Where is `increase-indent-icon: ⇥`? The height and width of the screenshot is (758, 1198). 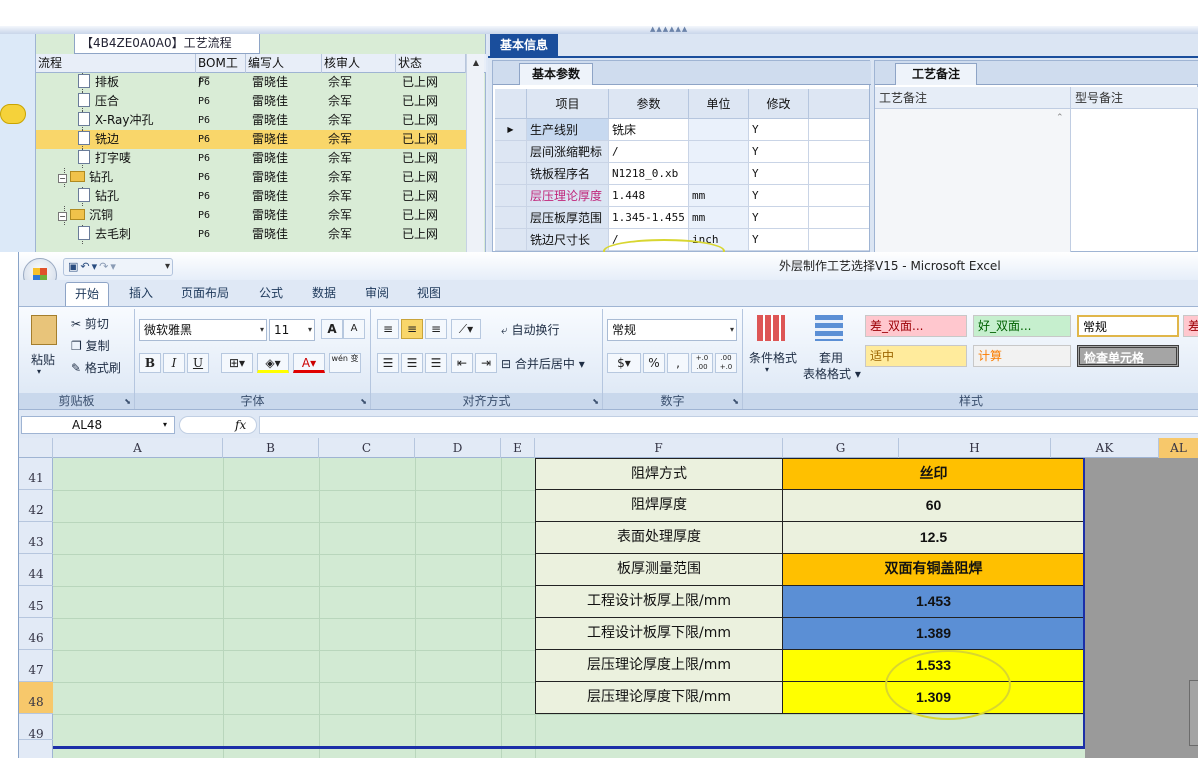 increase-indent-icon: ⇥ is located at coordinates (486, 363).